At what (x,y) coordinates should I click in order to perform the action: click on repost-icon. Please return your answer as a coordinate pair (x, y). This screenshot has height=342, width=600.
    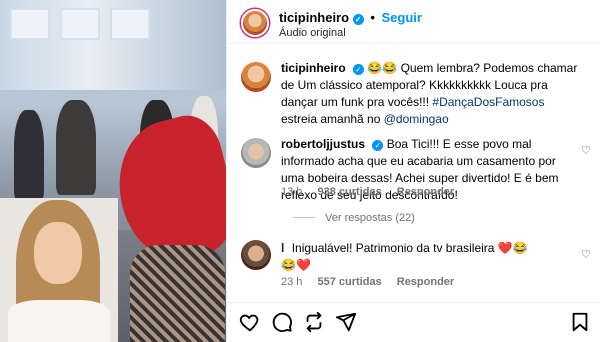
    Looking at the image, I should click on (314, 322).